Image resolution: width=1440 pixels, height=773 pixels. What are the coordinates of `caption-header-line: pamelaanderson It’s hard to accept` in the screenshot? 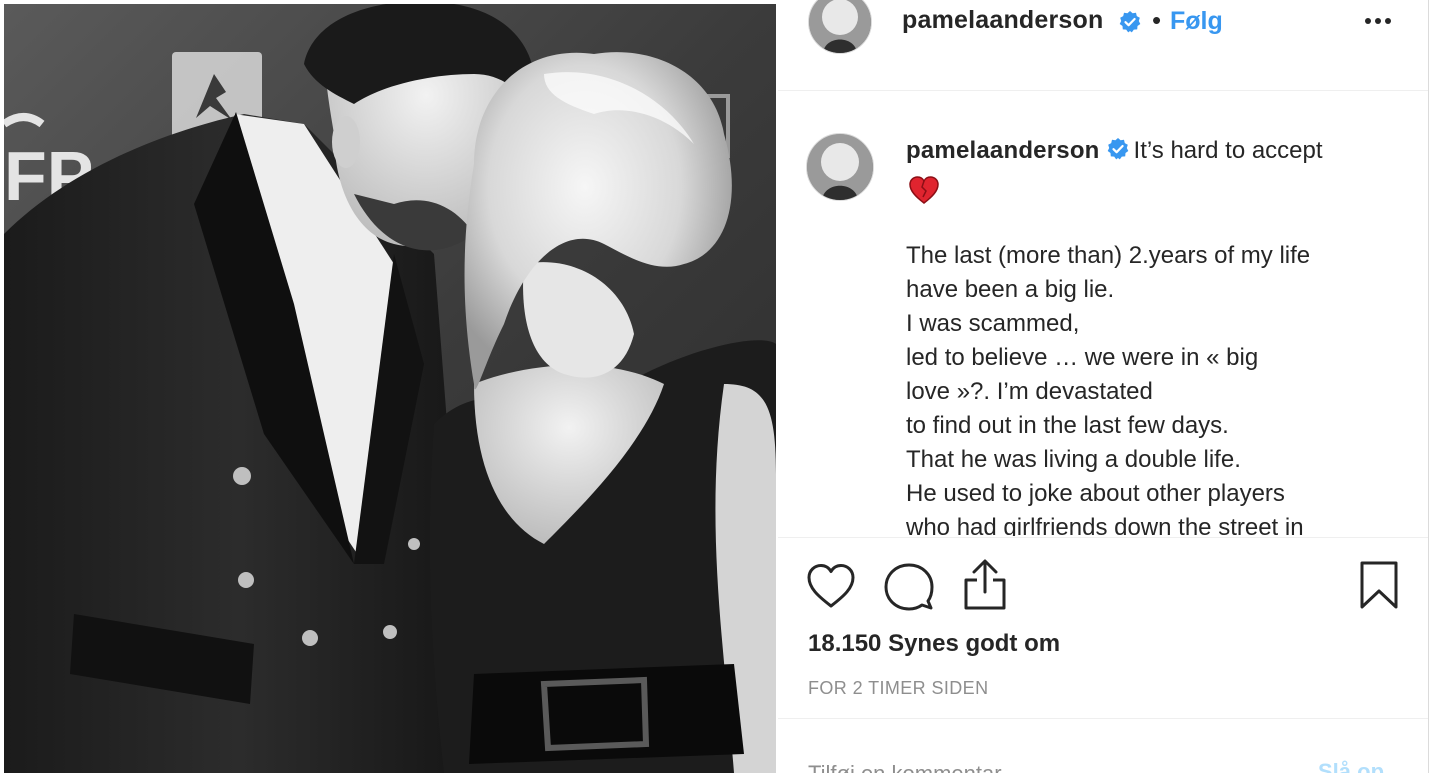 It's located at (1114, 151).